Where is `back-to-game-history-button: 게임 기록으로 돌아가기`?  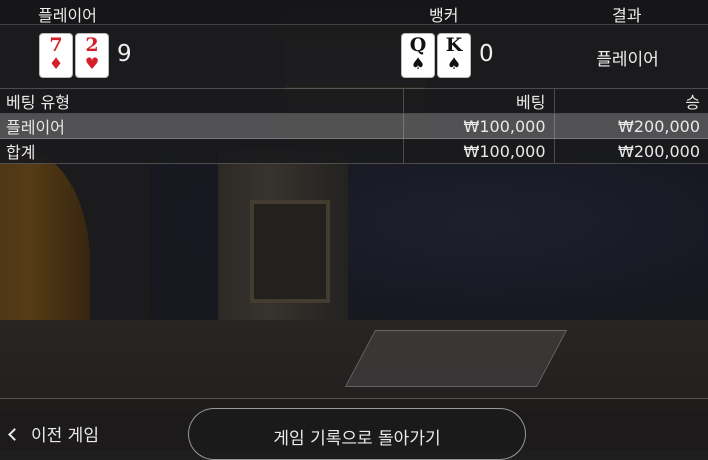
back-to-game-history-button: 게임 기록으로 돌아가기 is located at coordinates (357, 434).